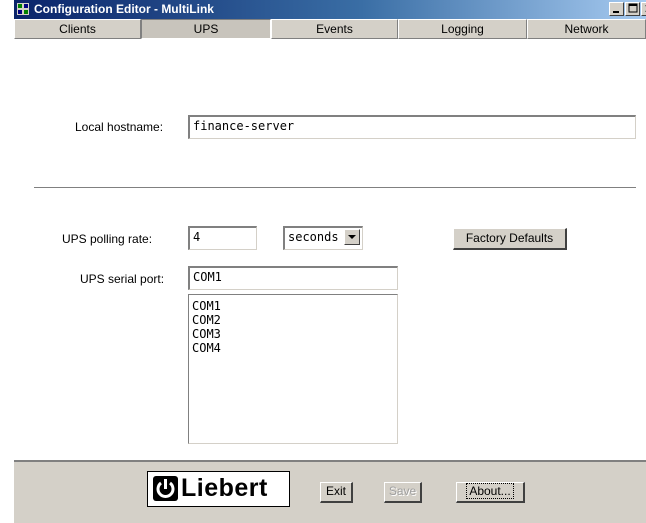 The height and width of the screenshot is (523, 646). I want to click on polling-rate-input: 4, so click(222, 238).